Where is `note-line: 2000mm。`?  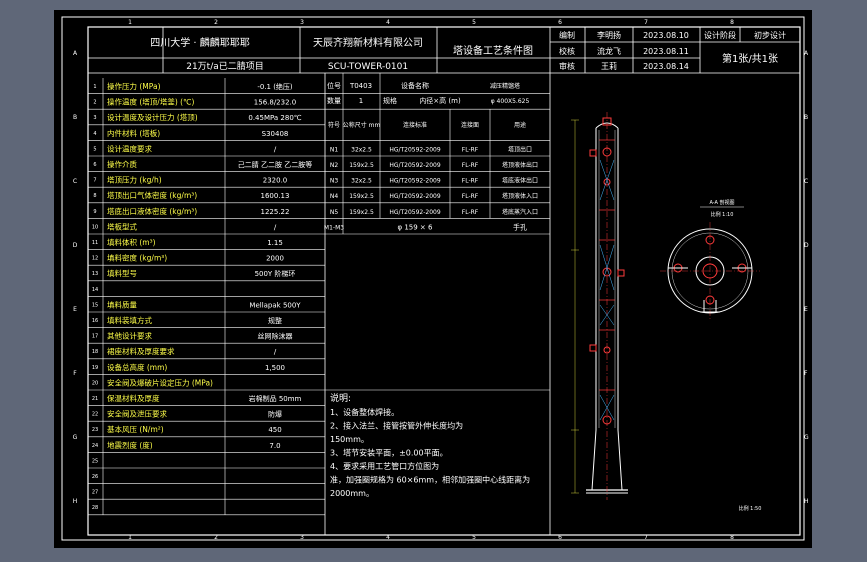 note-line: 2000mm。 is located at coordinates (352, 493).